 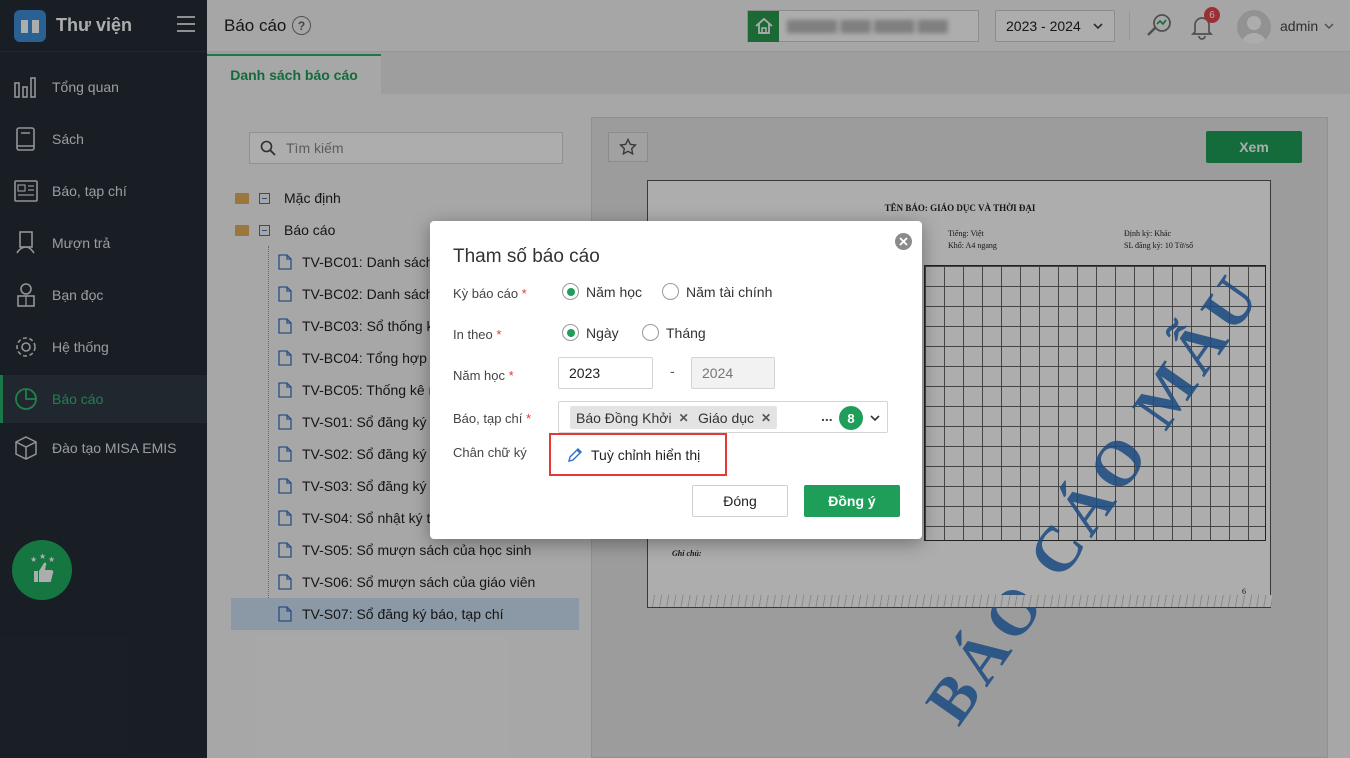 What do you see at coordinates (477, 334) in the screenshot?
I see `print-by-label: In theo *` at bounding box center [477, 334].